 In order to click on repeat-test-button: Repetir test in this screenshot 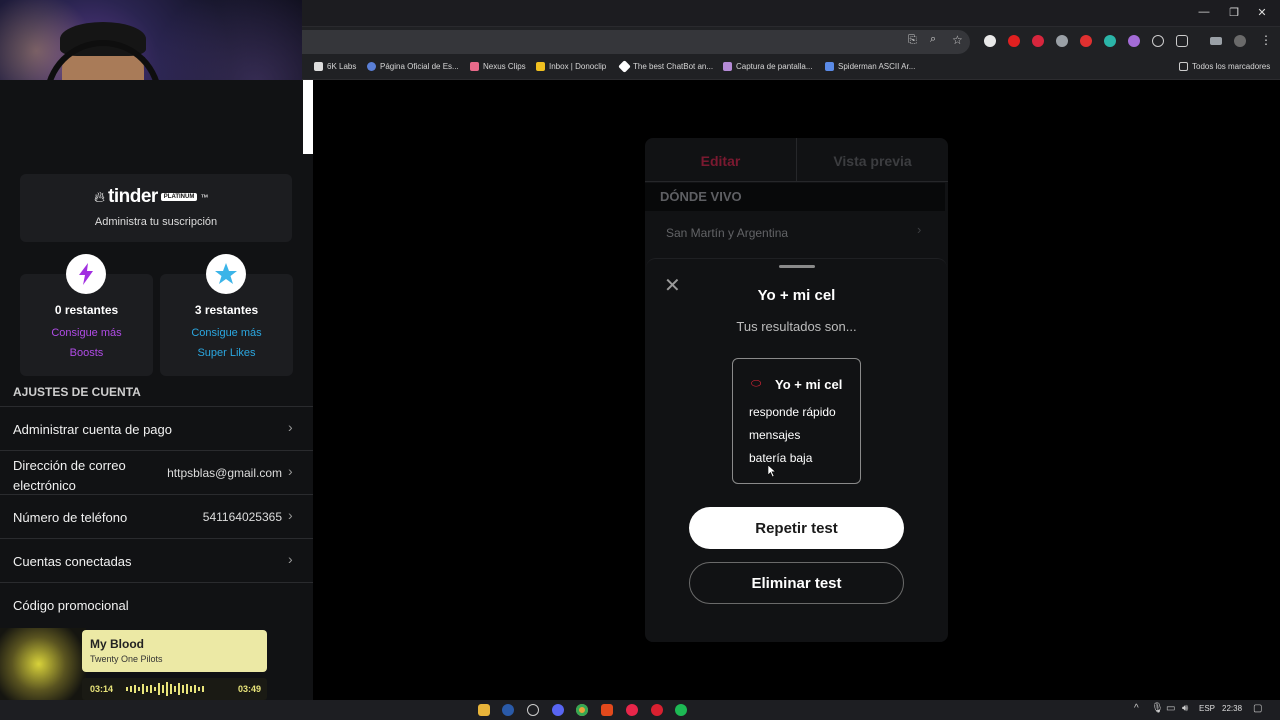, I will do `click(796, 528)`.